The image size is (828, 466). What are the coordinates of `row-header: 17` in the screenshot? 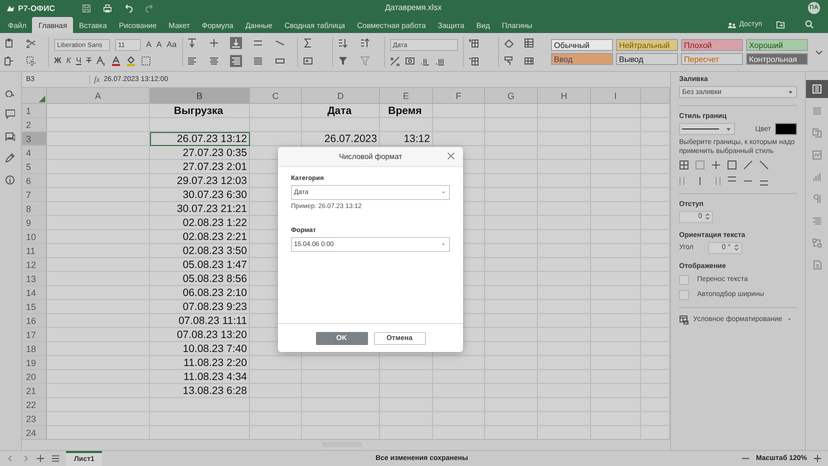 It's located at (34, 335).